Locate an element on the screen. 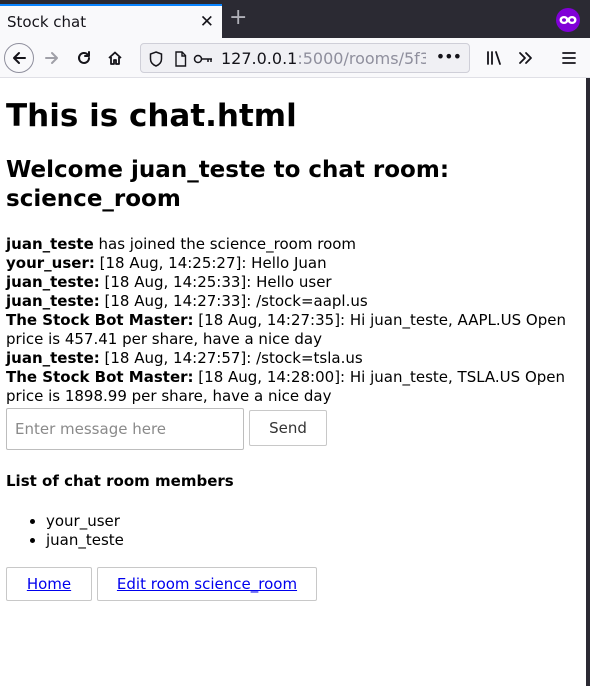  tab-title: Stock chat is located at coordinates (47, 22).